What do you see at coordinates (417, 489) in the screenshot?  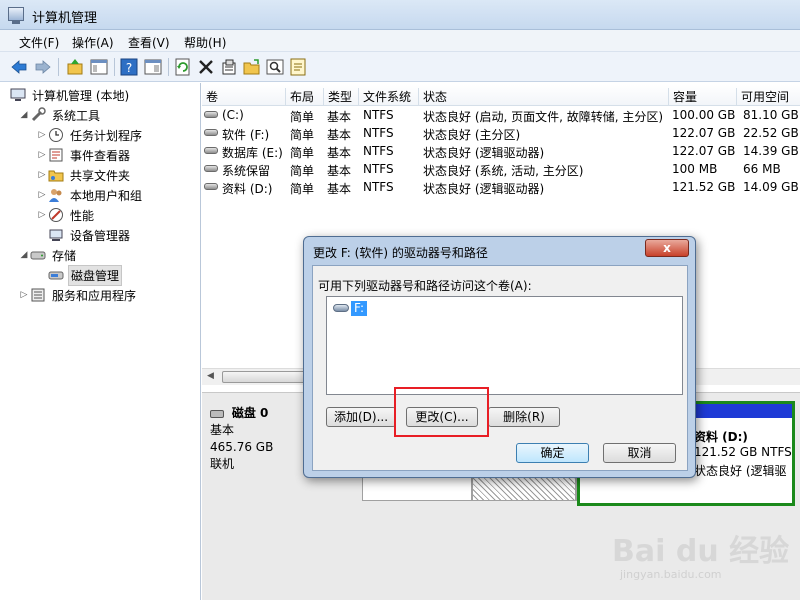 I see `partition-block` at bounding box center [417, 489].